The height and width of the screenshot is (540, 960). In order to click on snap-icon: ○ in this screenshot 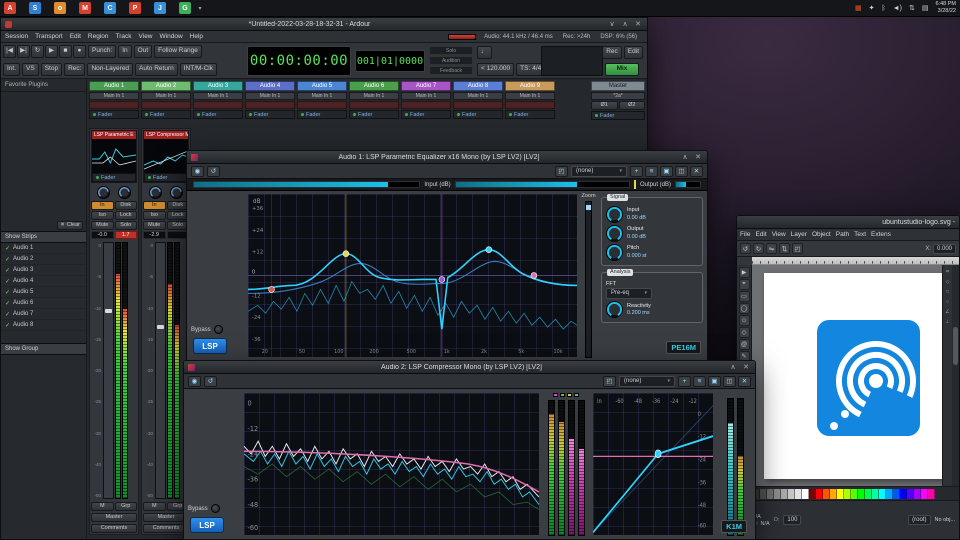, I will do `click(948, 302)`.